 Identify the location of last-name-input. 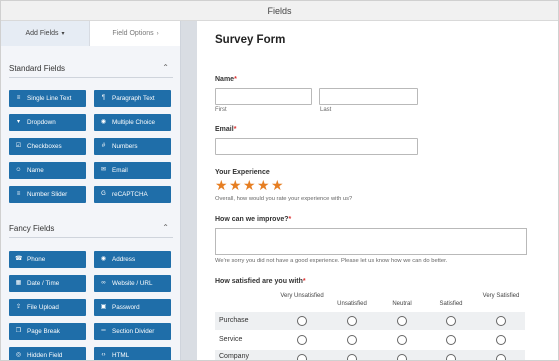
(368, 96).